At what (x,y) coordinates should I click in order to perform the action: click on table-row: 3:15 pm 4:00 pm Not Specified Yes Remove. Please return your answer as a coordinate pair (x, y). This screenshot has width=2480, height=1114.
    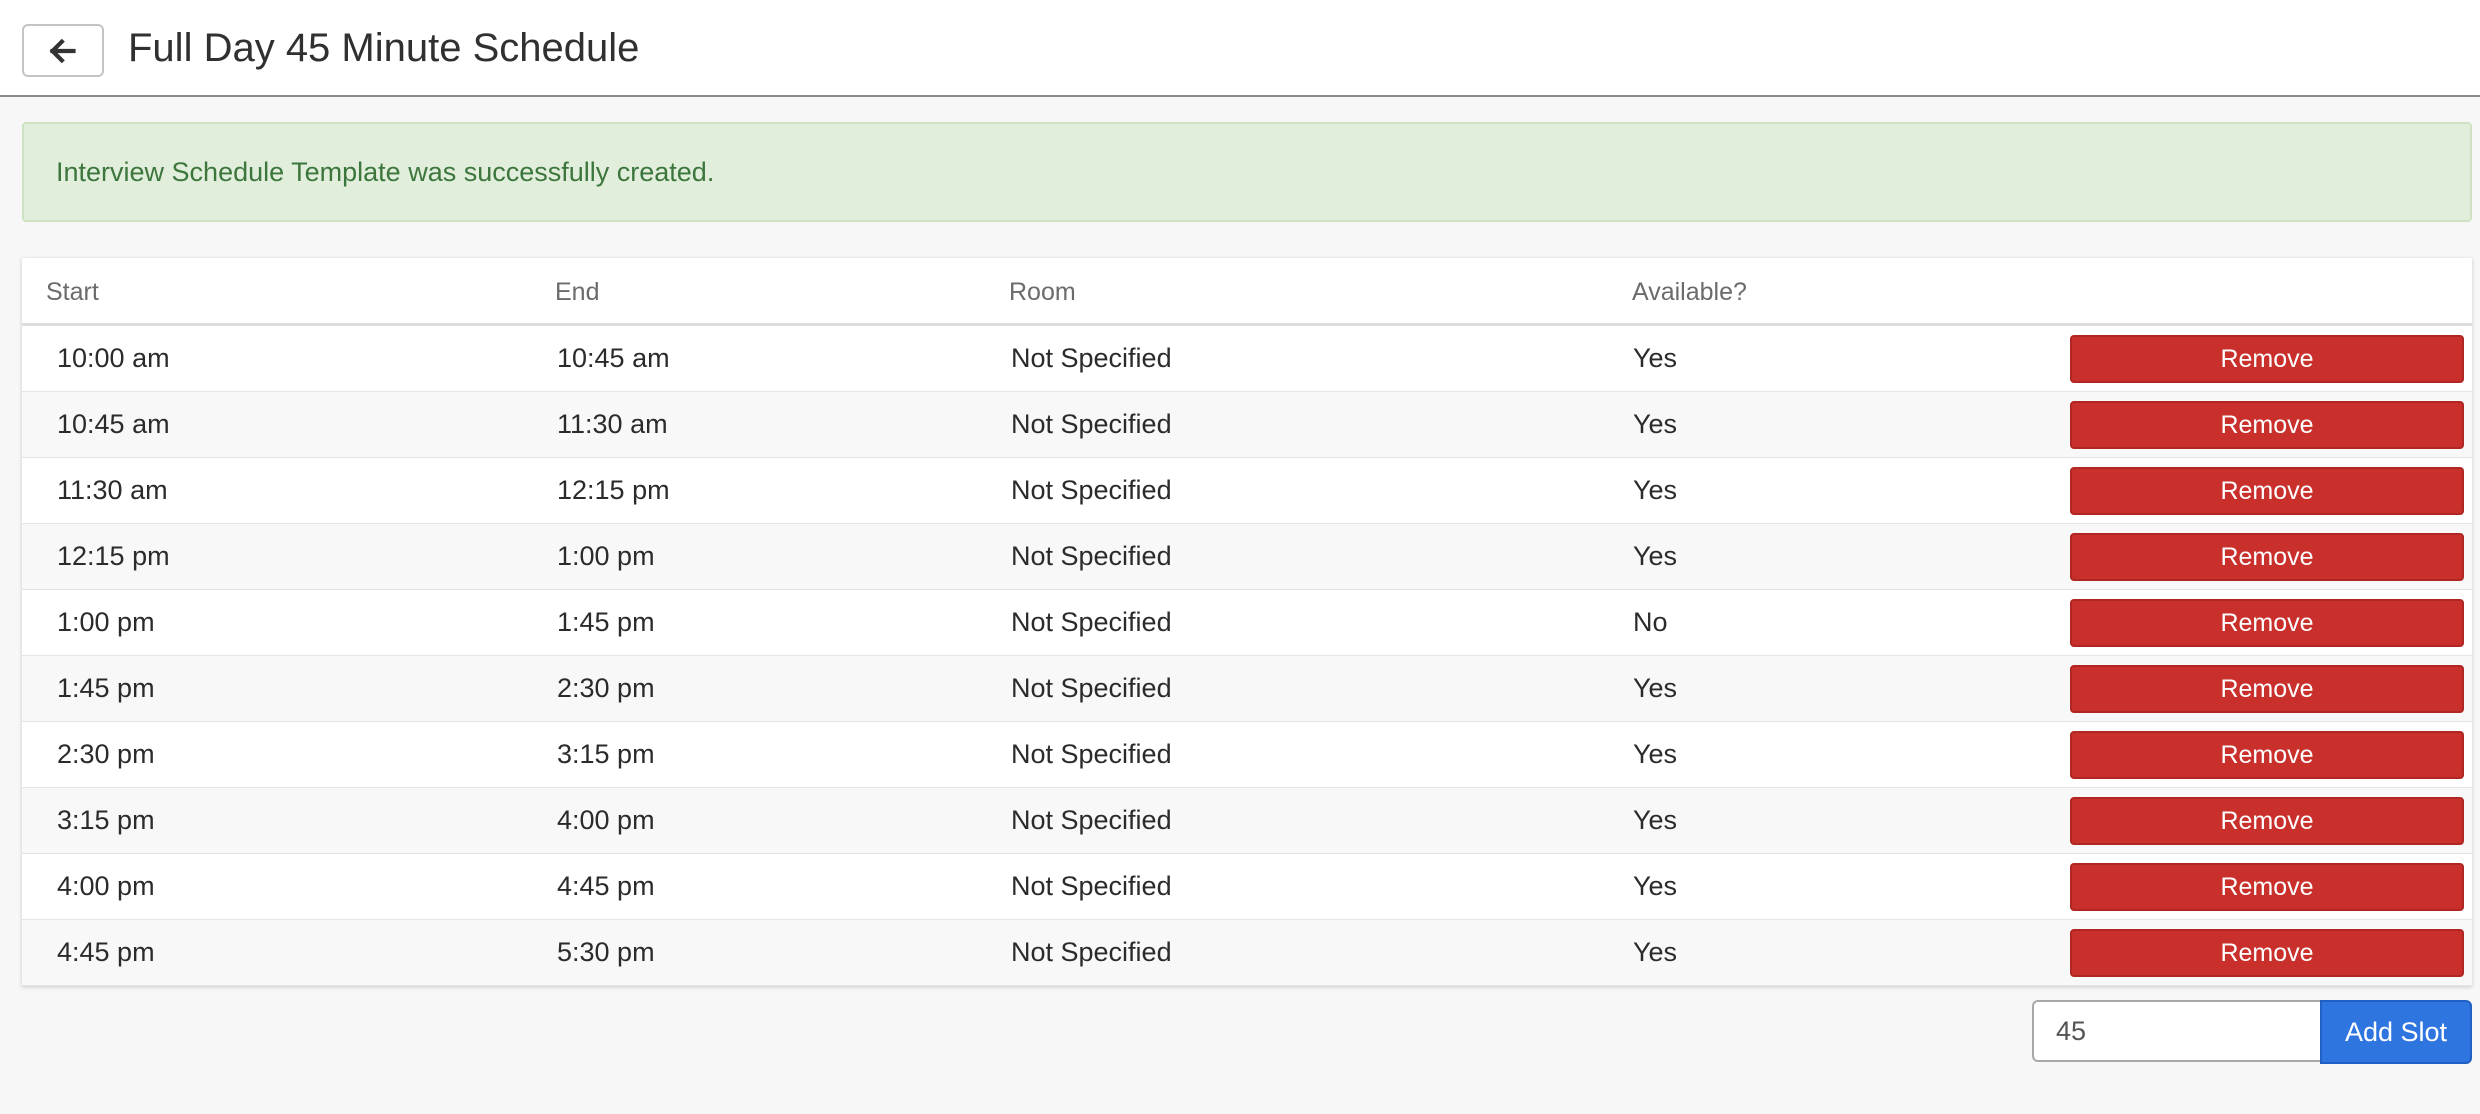
    Looking at the image, I should click on (1247, 821).